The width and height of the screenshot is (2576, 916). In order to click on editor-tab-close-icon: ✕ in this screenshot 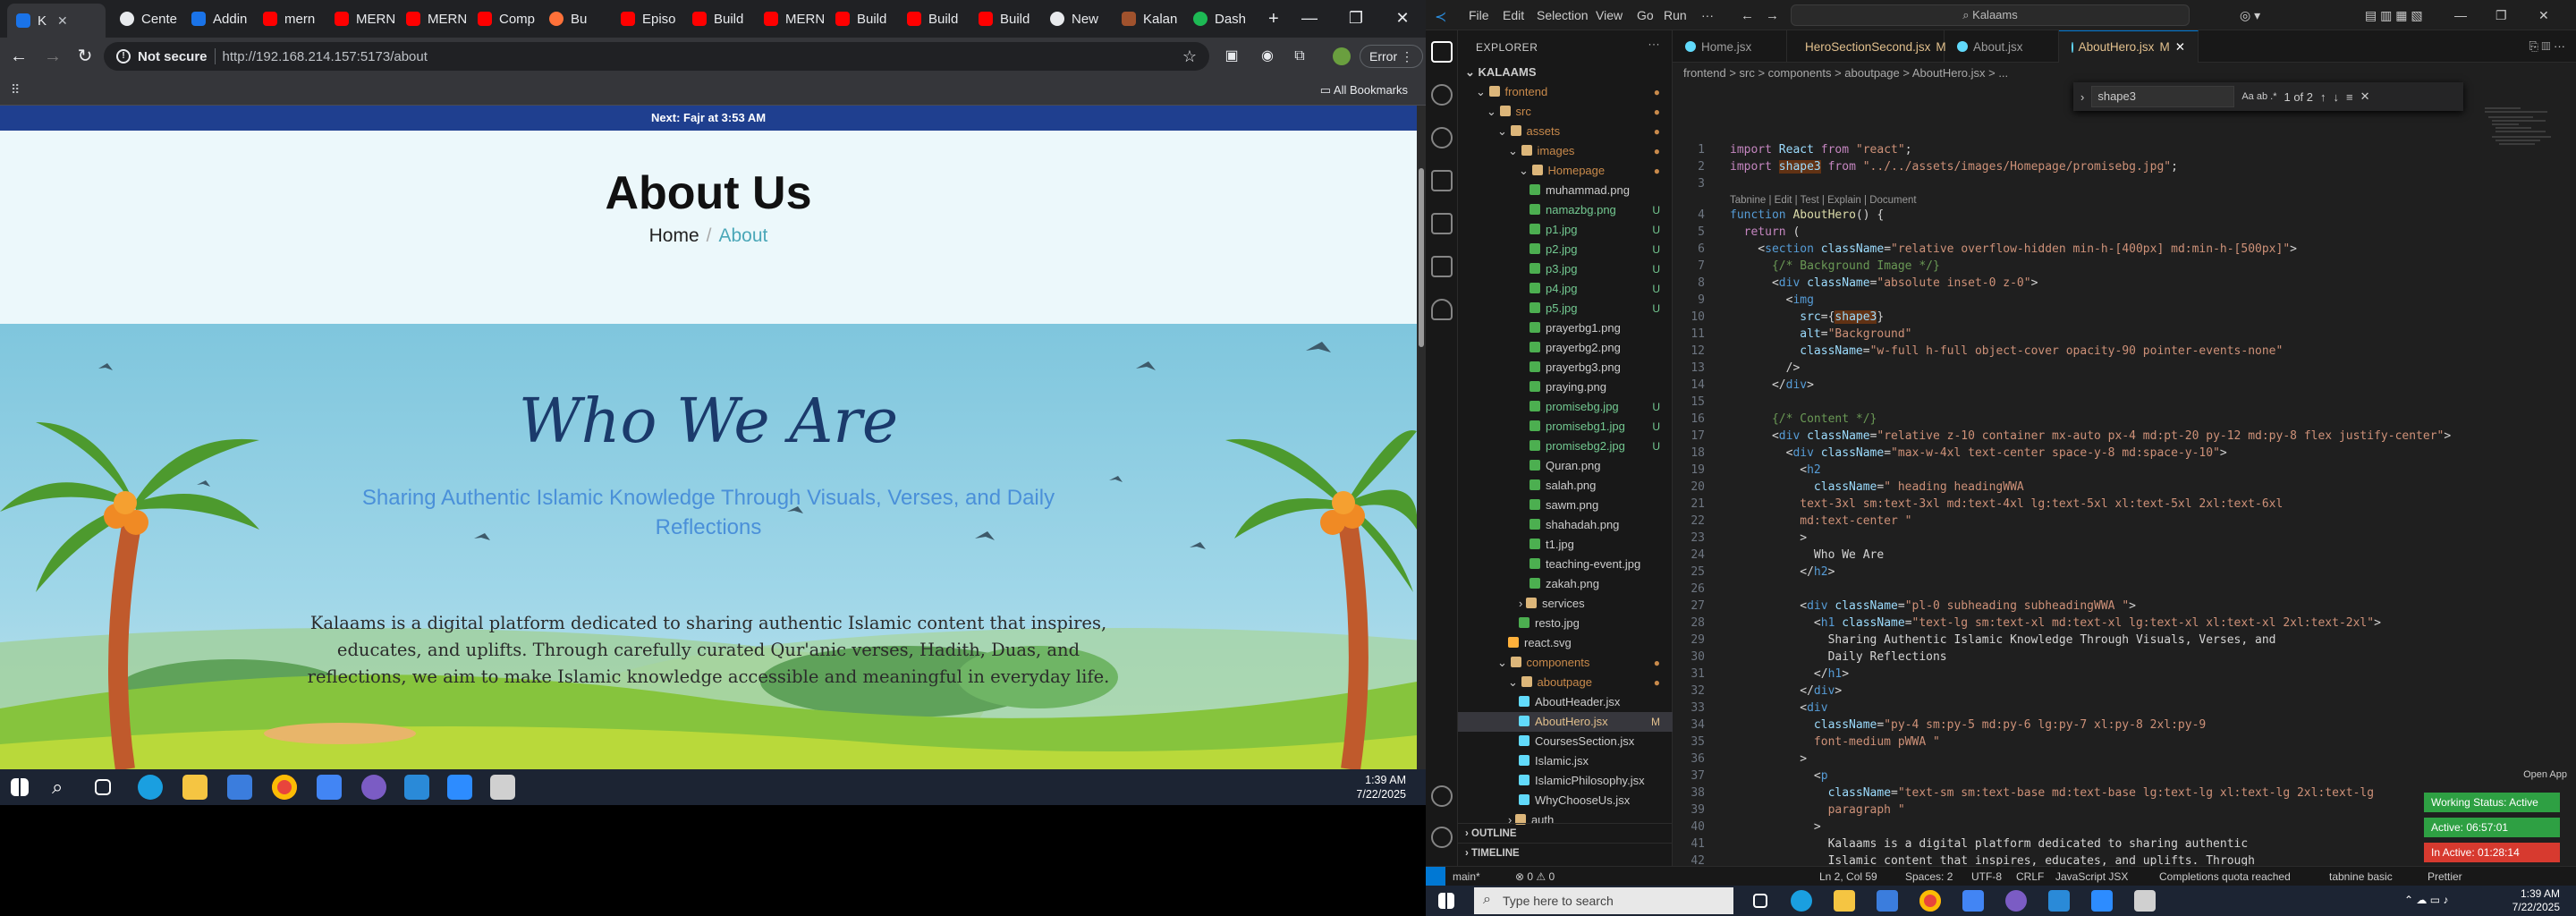, I will do `click(2180, 47)`.